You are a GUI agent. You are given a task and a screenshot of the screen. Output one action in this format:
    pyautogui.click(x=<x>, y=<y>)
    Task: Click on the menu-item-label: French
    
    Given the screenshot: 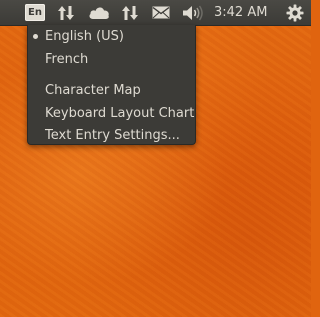 What is the action you would take?
    pyautogui.click(x=67, y=59)
    